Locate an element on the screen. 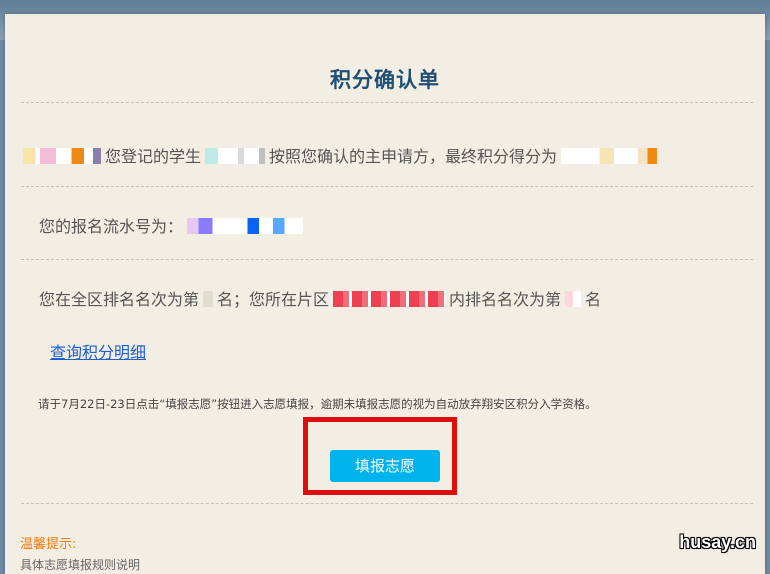 The height and width of the screenshot is (574, 770). tips-text: 具体志愿填报规则说明 is located at coordinates (80, 565).